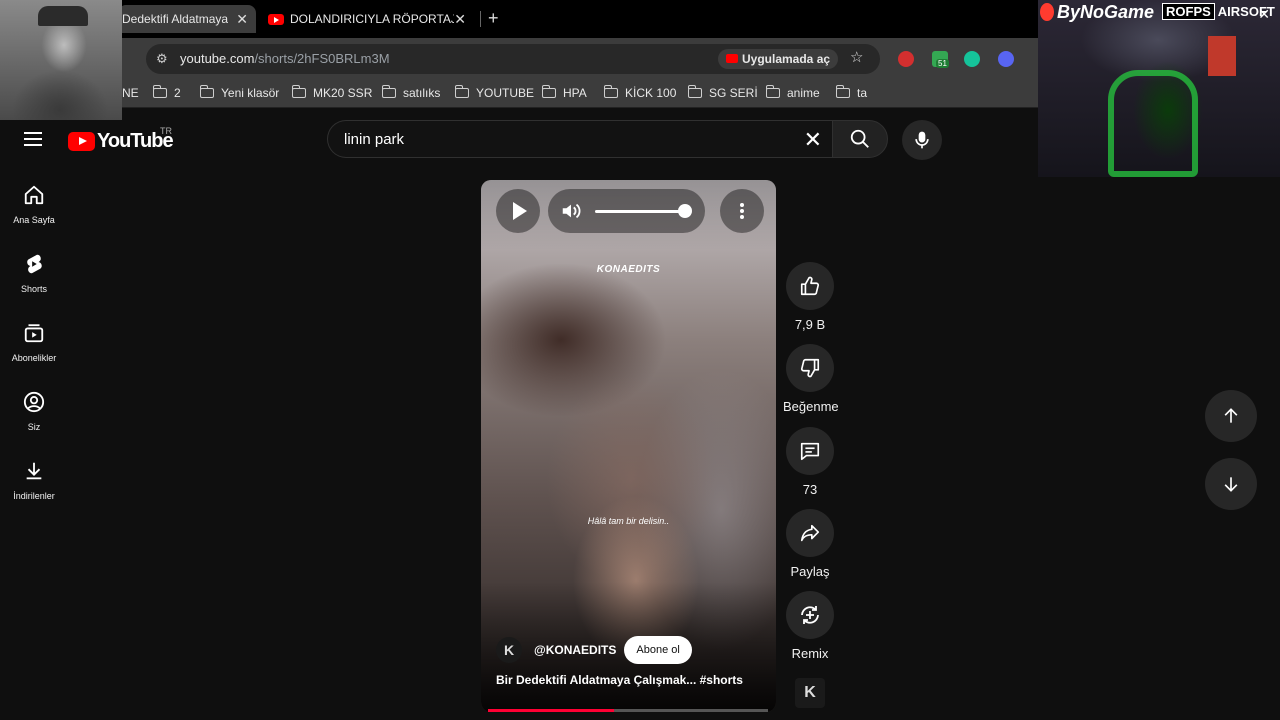  What do you see at coordinates (166, 131) in the screenshot?
I see `region-code: TR` at bounding box center [166, 131].